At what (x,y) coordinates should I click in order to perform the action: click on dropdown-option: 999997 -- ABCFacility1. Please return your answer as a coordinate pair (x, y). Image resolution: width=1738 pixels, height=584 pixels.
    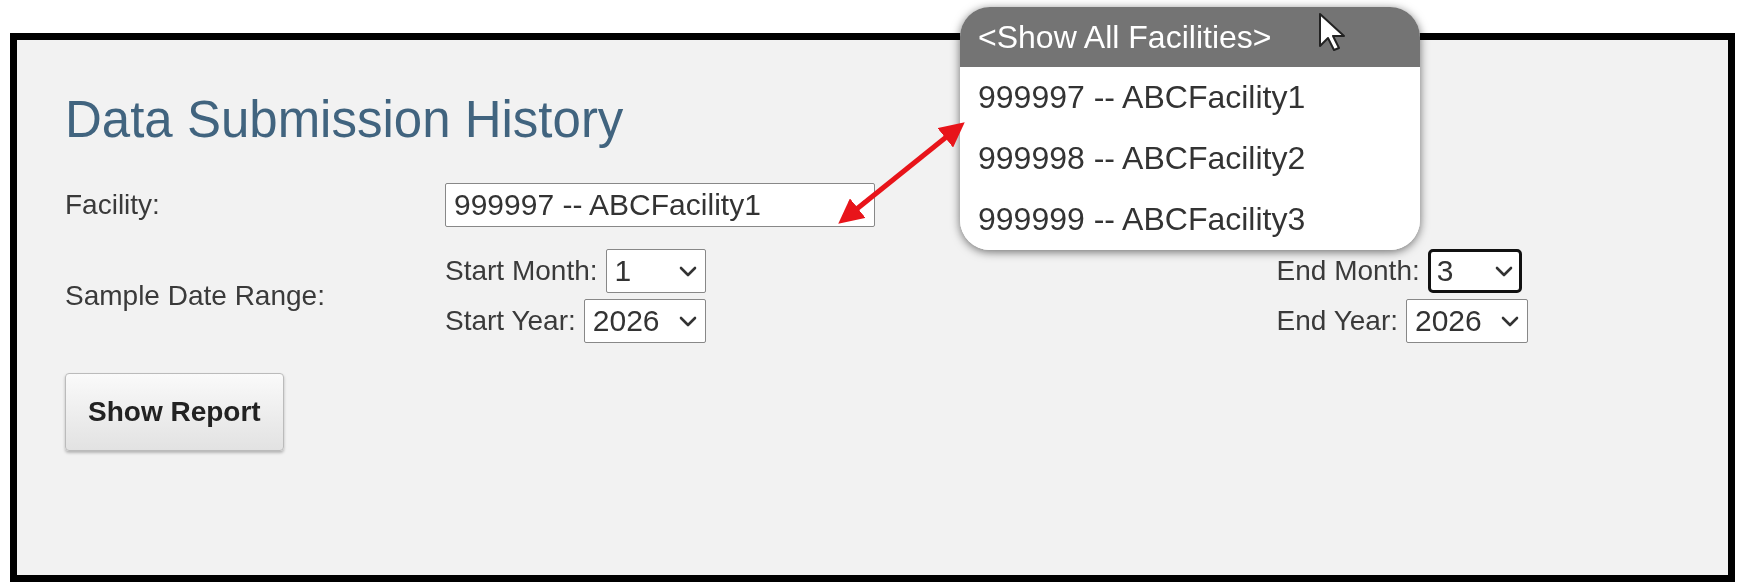
    Looking at the image, I should click on (1190, 97).